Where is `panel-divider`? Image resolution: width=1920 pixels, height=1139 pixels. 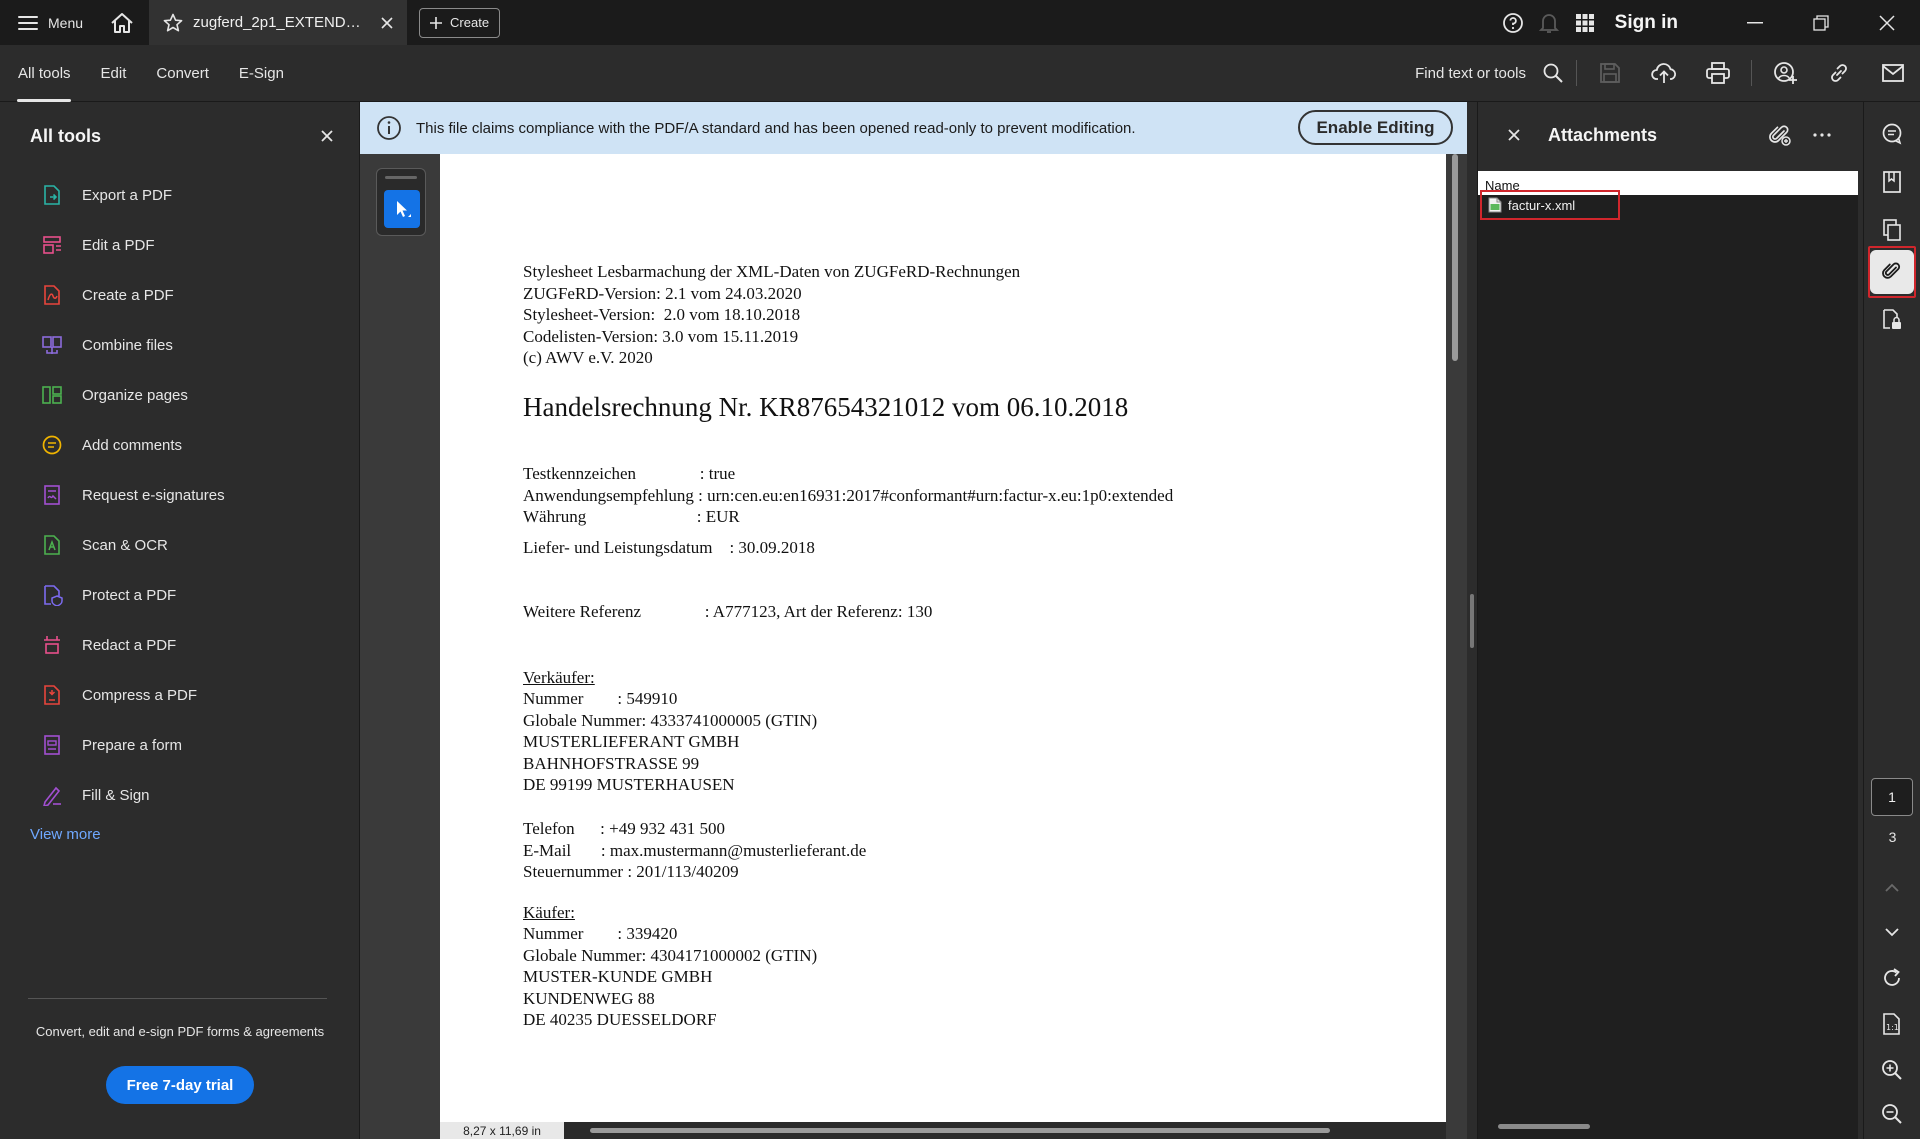 panel-divider is located at coordinates (177, 998).